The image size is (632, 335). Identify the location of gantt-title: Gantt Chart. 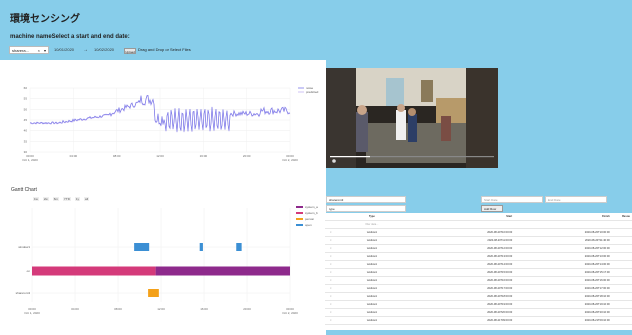
(24, 190).